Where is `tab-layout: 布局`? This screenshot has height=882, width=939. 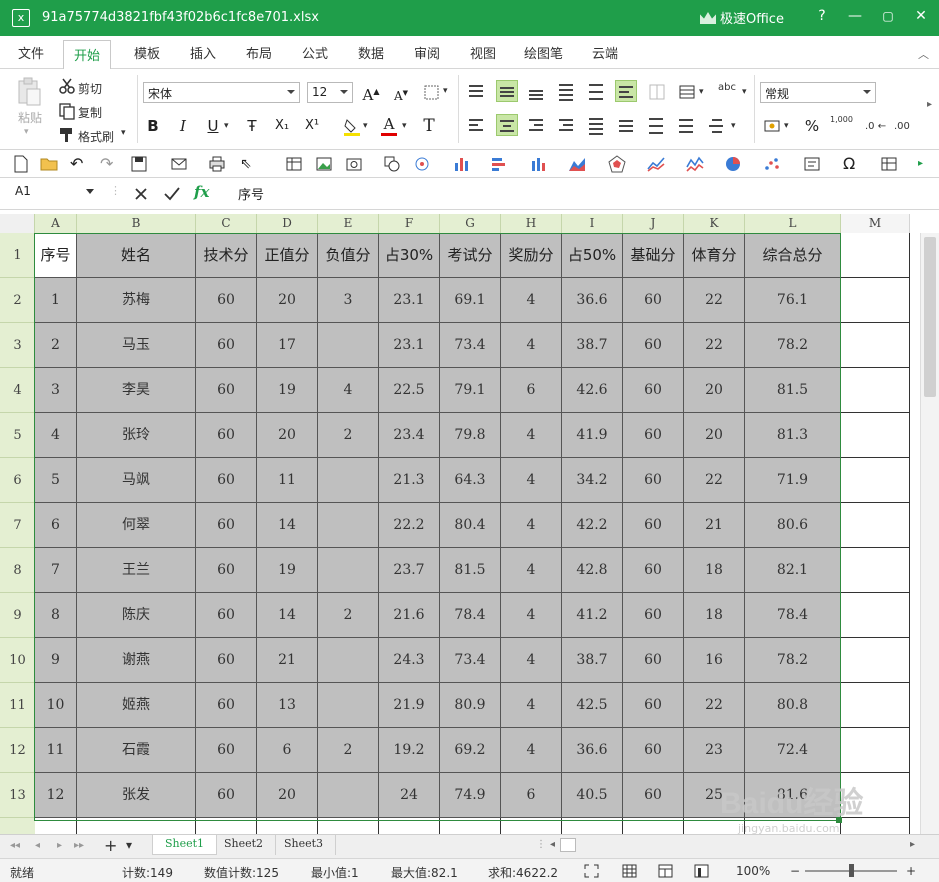
tab-layout: 布局 is located at coordinates (259, 52).